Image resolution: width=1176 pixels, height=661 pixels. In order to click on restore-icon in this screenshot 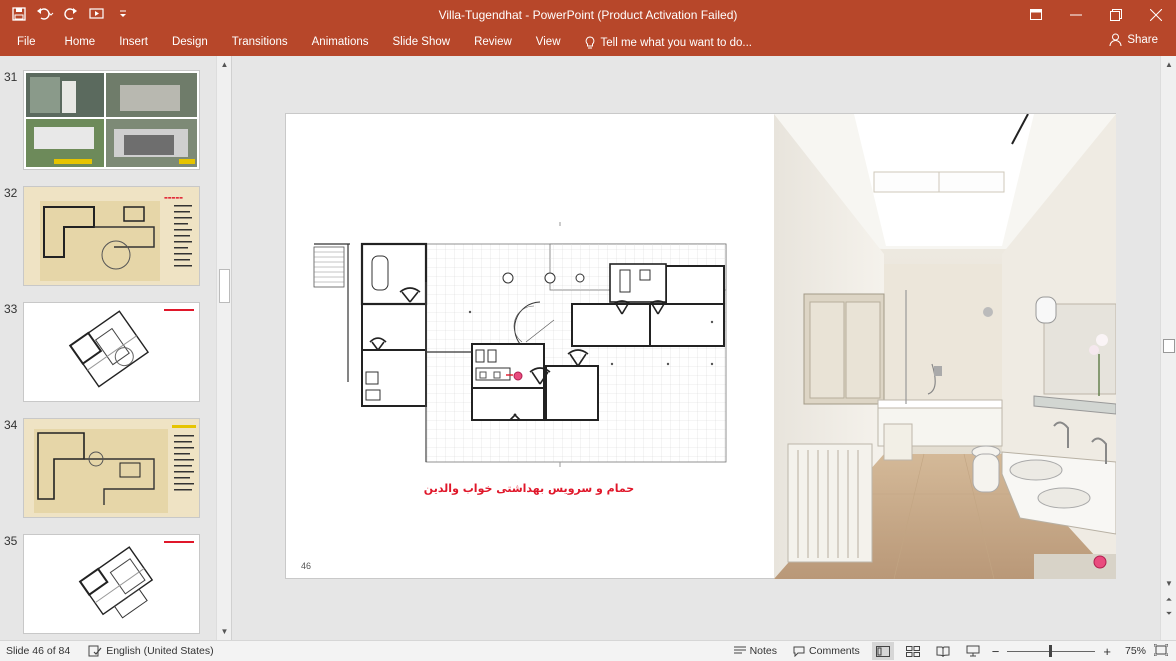, I will do `click(1116, 14)`.